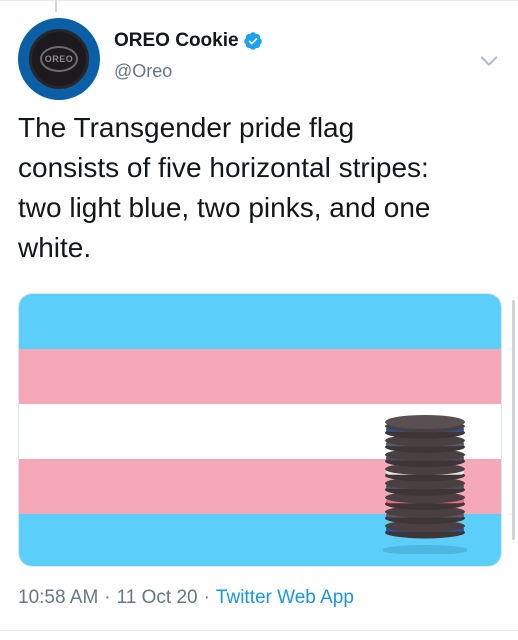  Describe the element at coordinates (176, 41) in the screenshot. I see `display-name: OREO Cookie` at that location.